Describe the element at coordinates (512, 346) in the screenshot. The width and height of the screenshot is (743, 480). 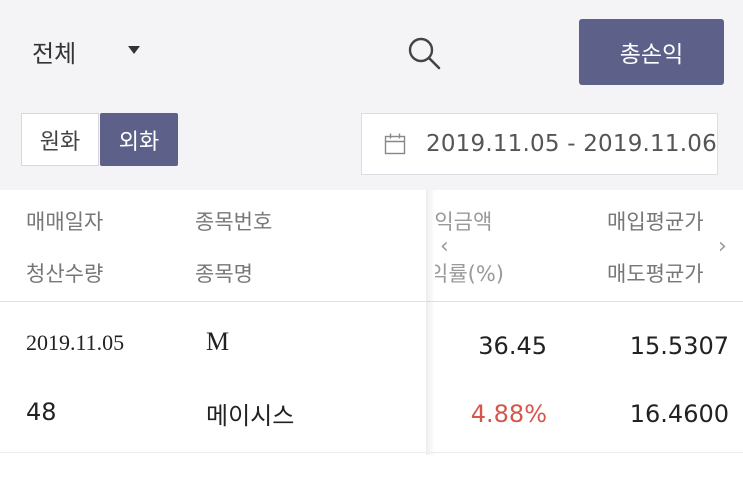
I see `cell-pnl-amount: 36.45` at that location.